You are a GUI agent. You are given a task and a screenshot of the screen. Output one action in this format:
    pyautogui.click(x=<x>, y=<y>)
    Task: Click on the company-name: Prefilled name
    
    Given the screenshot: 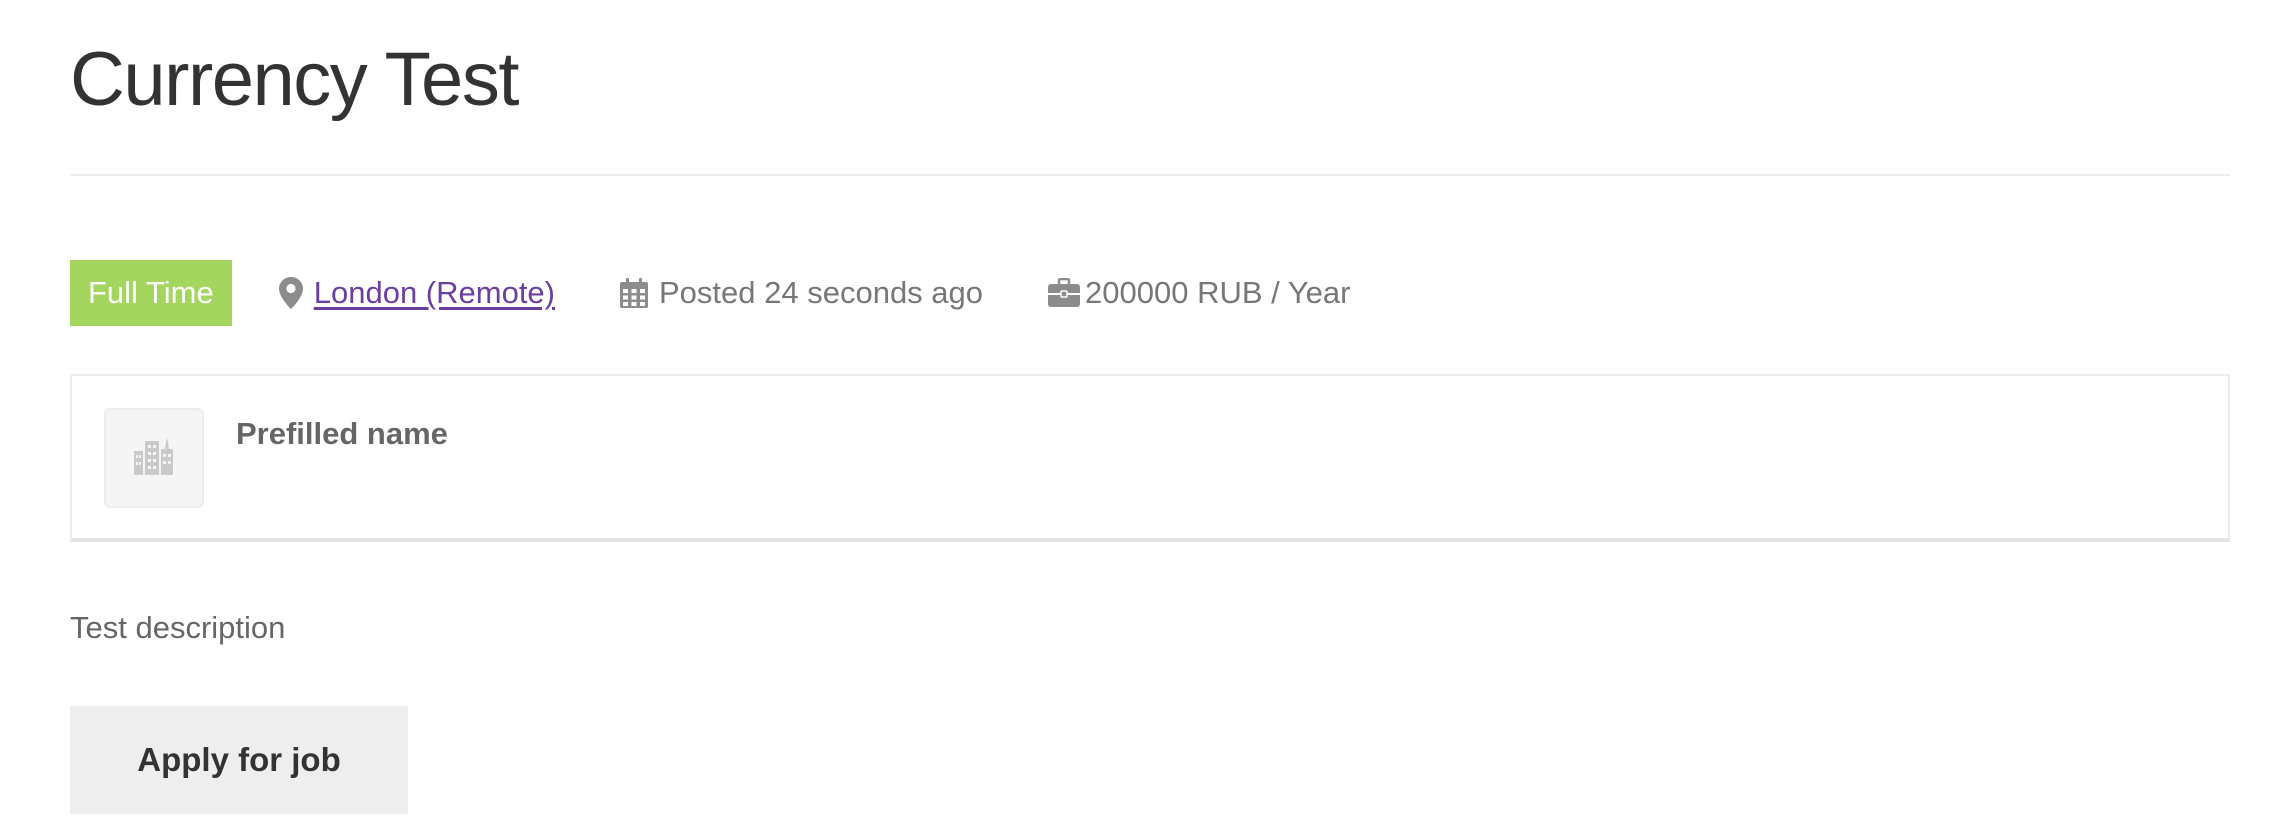 What is the action you would take?
    pyautogui.click(x=342, y=433)
    